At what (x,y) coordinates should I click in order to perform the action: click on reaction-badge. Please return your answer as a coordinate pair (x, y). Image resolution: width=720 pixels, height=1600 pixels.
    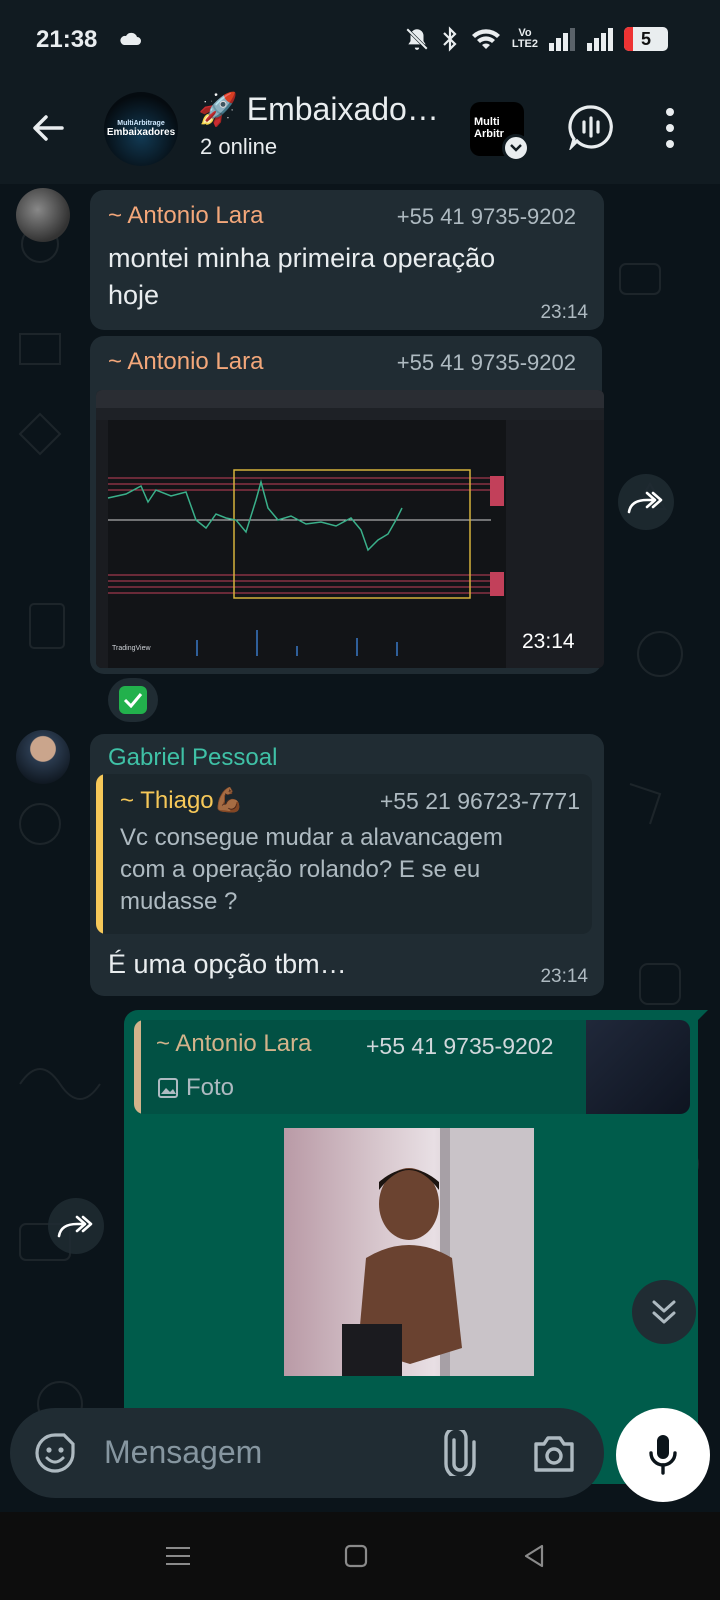
    Looking at the image, I should click on (133, 700).